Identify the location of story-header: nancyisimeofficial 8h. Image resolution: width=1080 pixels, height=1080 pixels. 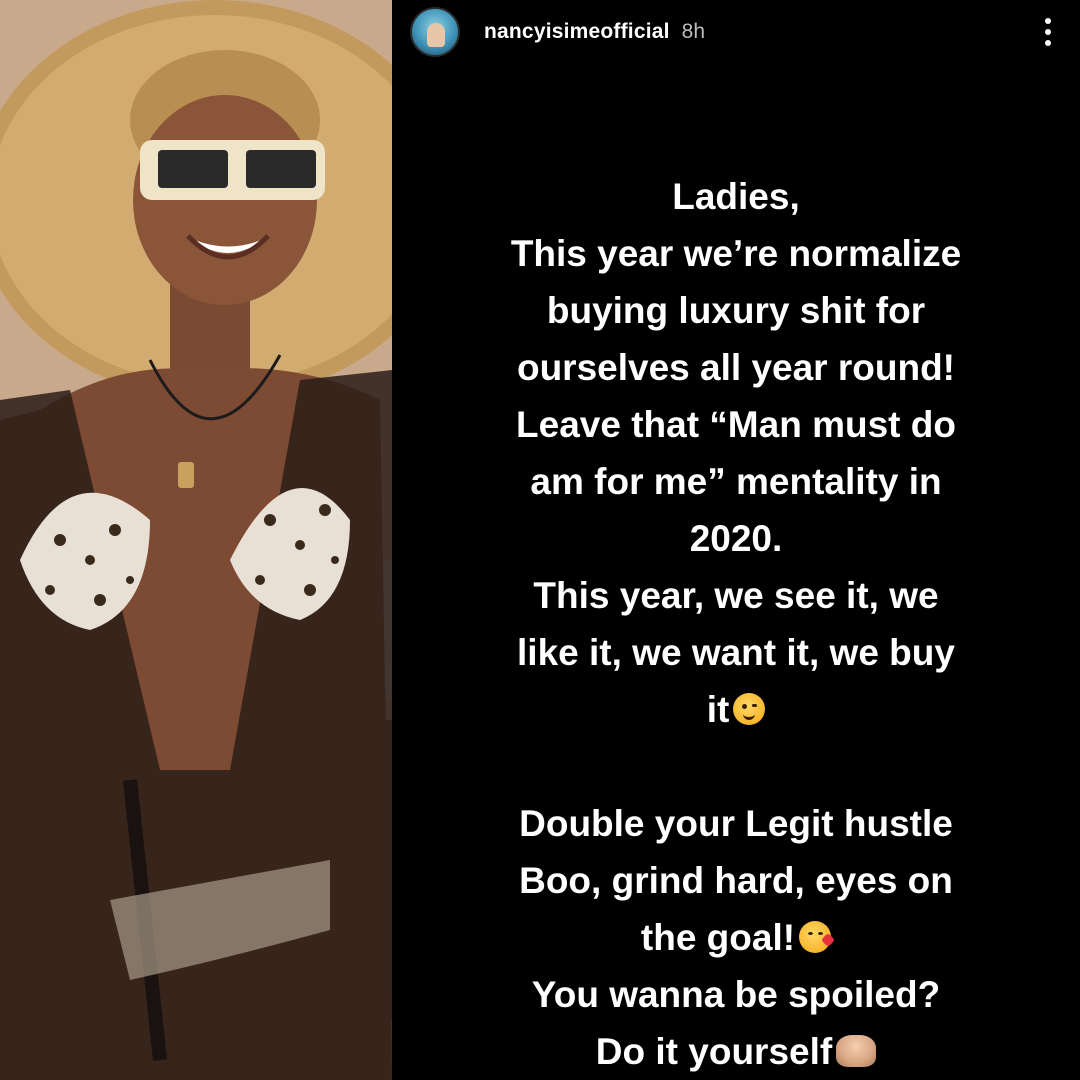
(735, 32).